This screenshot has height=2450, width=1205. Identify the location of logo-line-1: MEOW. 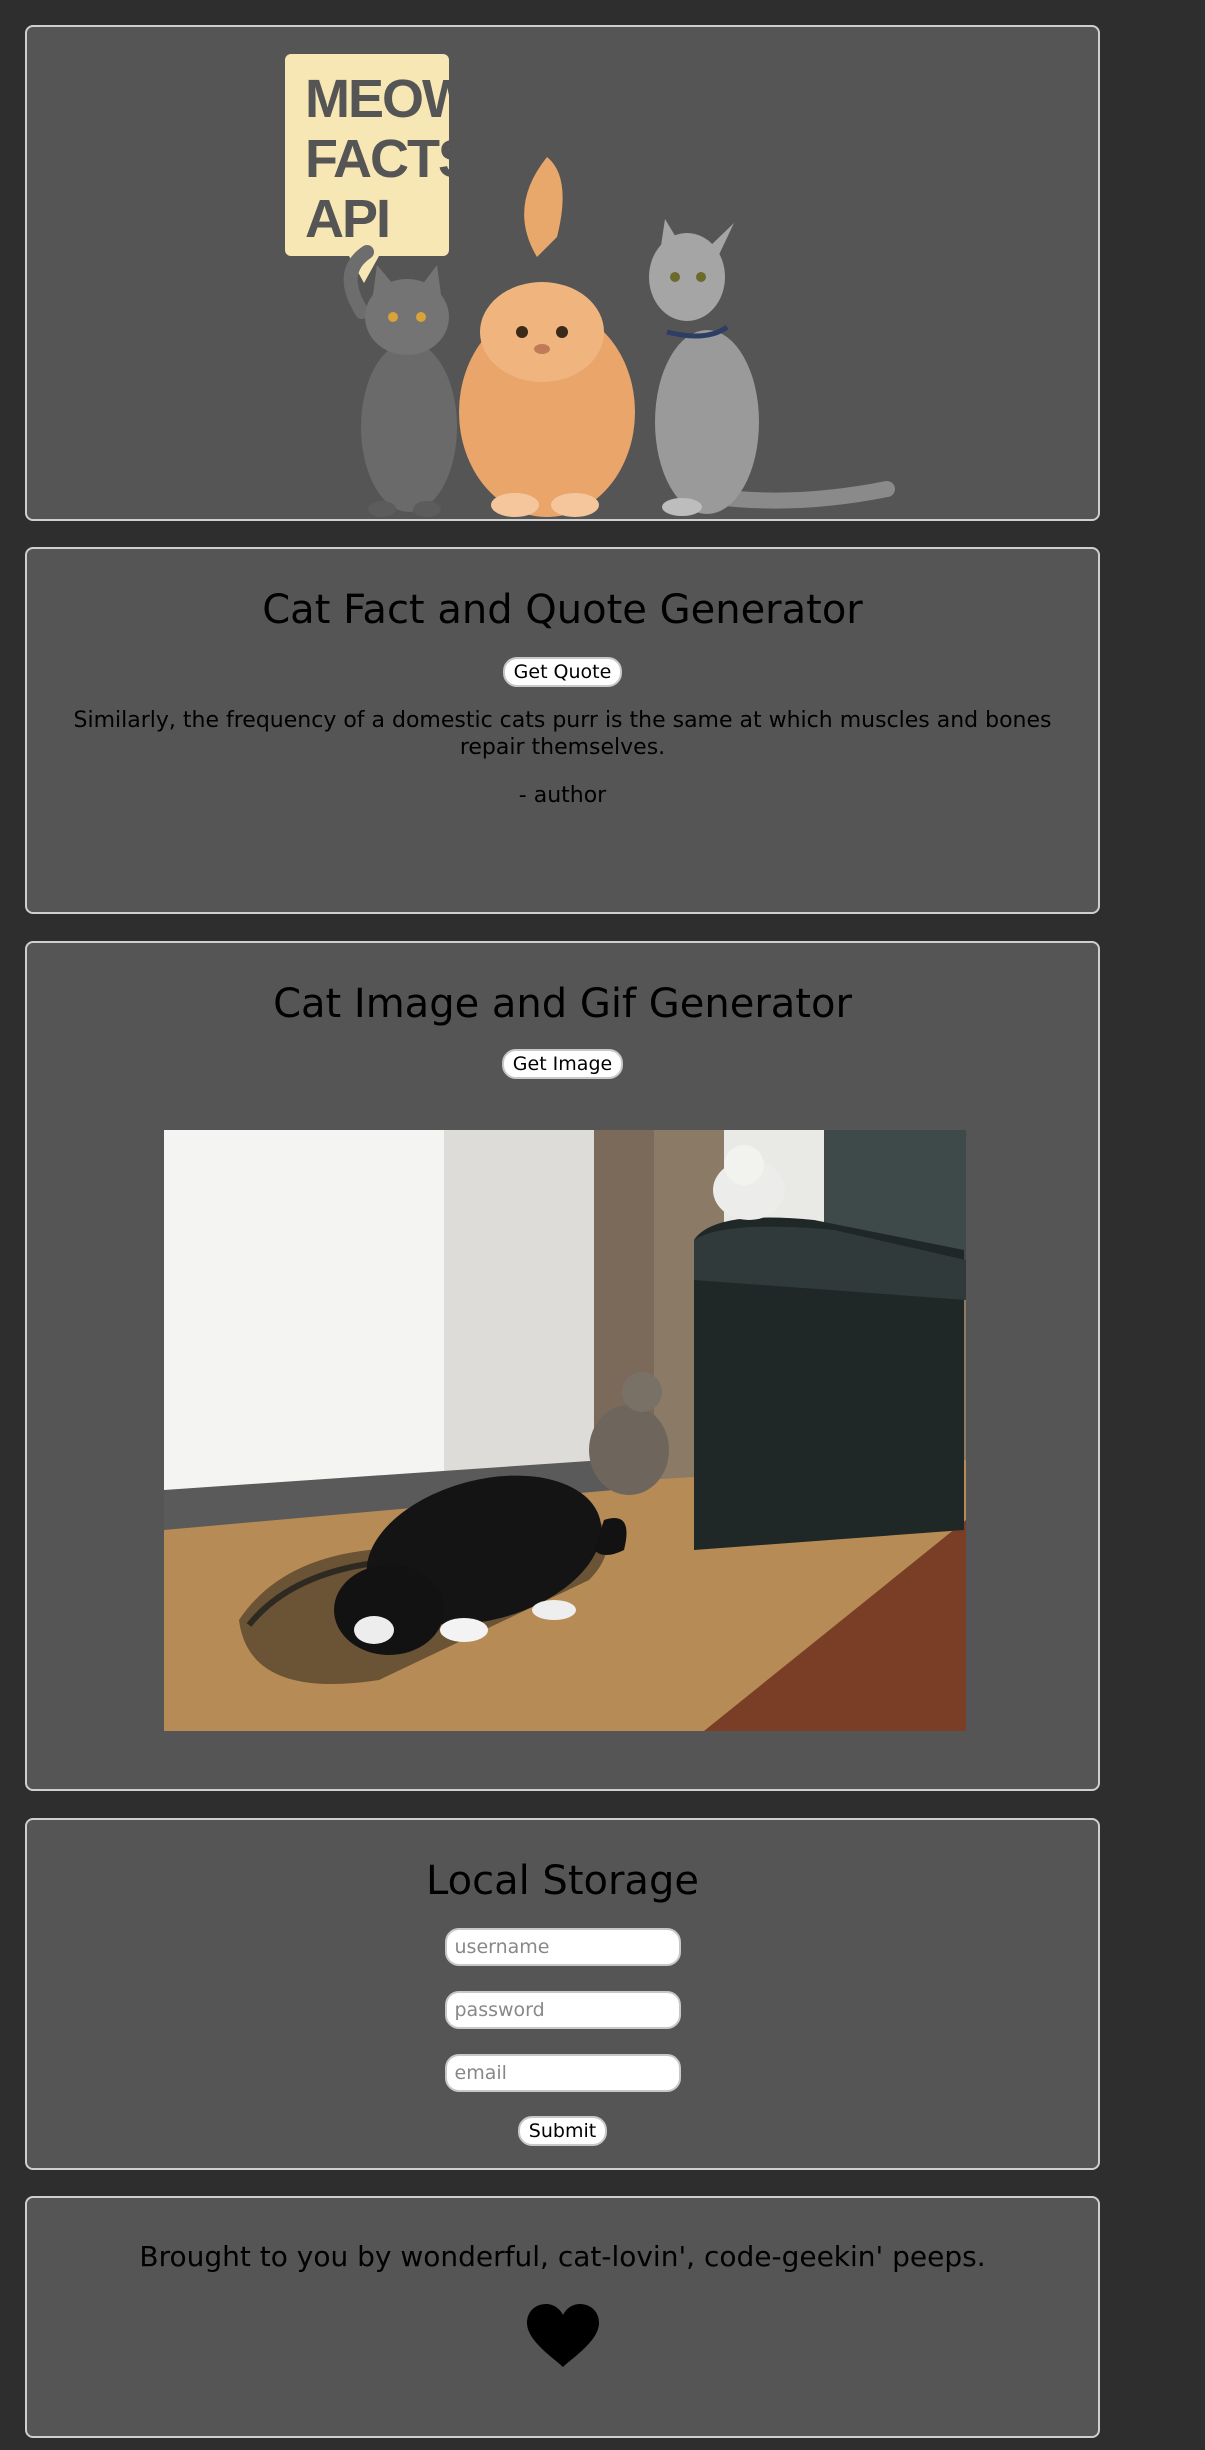
(389, 99).